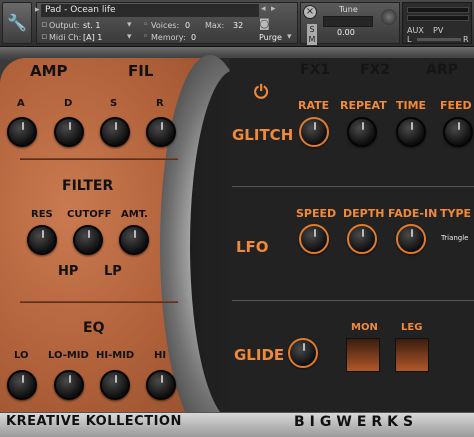 Image resolution: width=474 pixels, height=437 pixels. What do you see at coordinates (140, 71) in the screenshot?
I see `tab-fil: FIL` at bounding box center [140, 71].